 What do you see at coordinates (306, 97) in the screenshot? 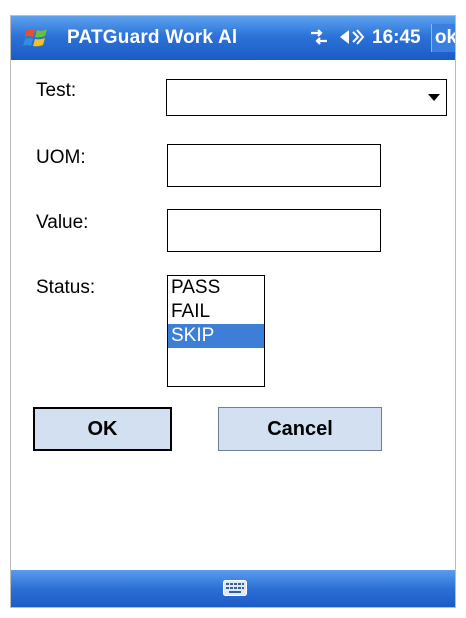
I see `test-dropdown` at bounding box center [306, 97].